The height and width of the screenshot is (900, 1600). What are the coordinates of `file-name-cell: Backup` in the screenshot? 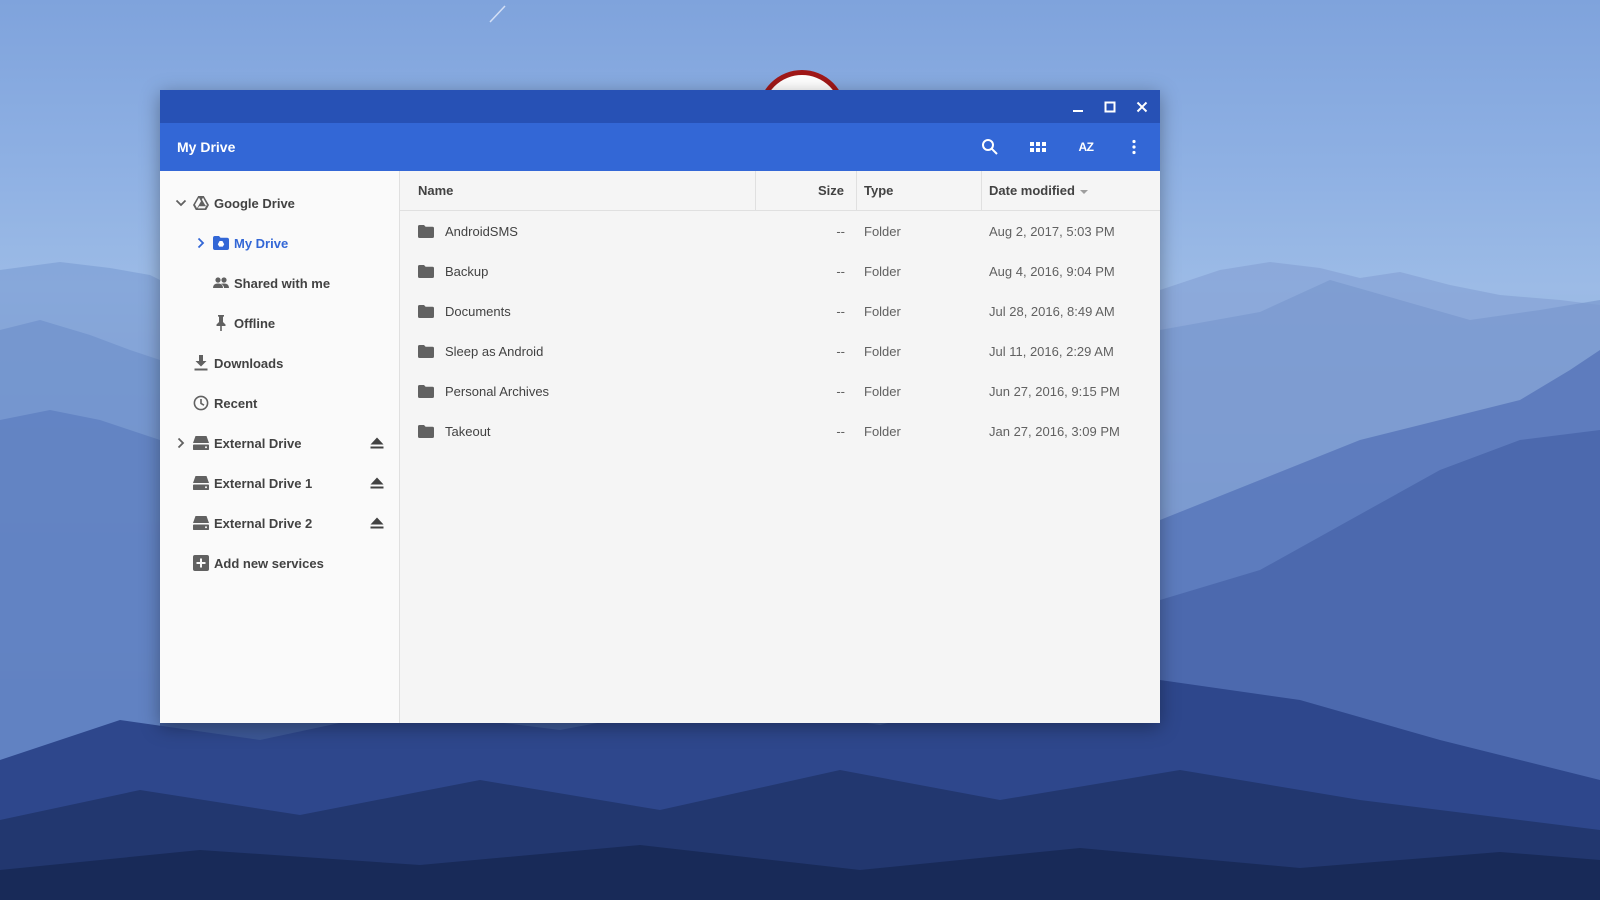 It's located at (578, 271).